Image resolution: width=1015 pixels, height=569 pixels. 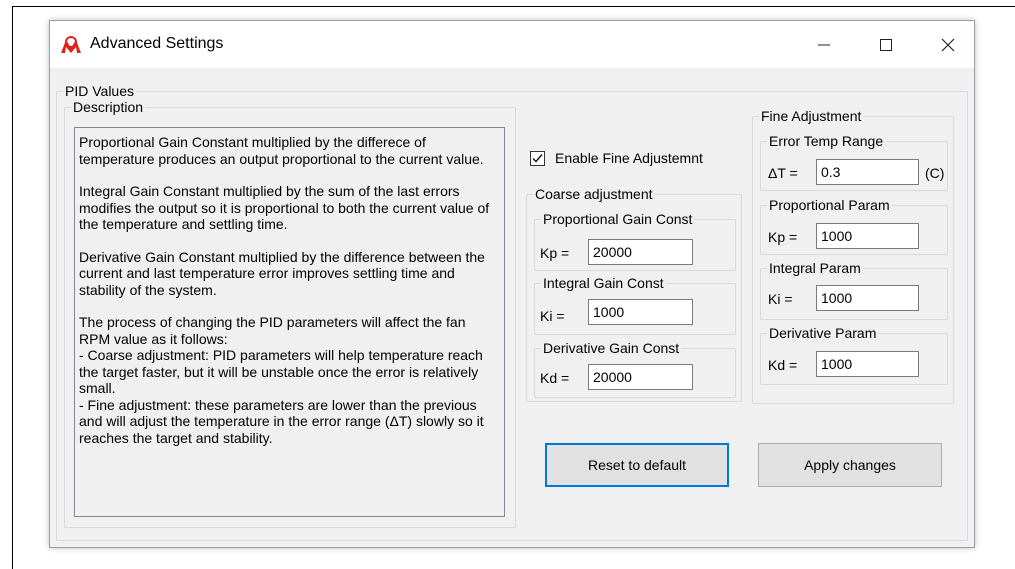 I want to click on pid-values-group-title: PID Values, so click(x=99, y=91).